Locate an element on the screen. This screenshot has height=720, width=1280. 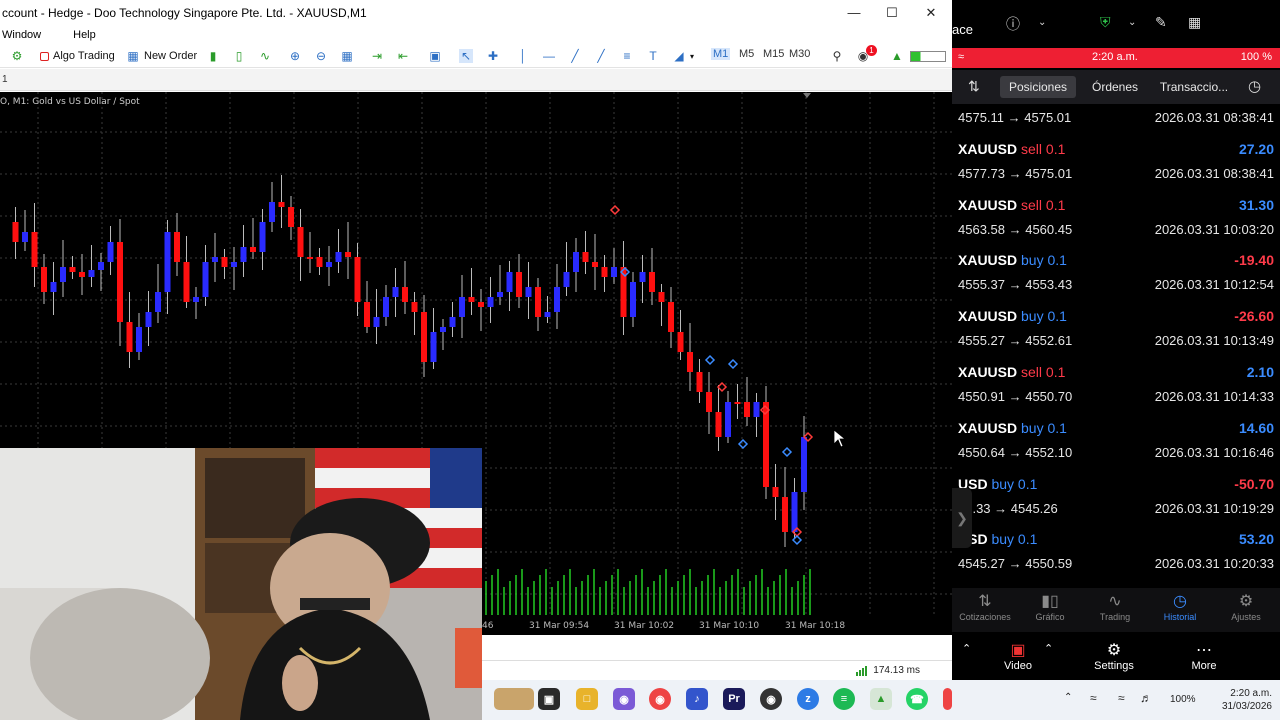
zoom-icon: z is located at coordinates (808, 699).